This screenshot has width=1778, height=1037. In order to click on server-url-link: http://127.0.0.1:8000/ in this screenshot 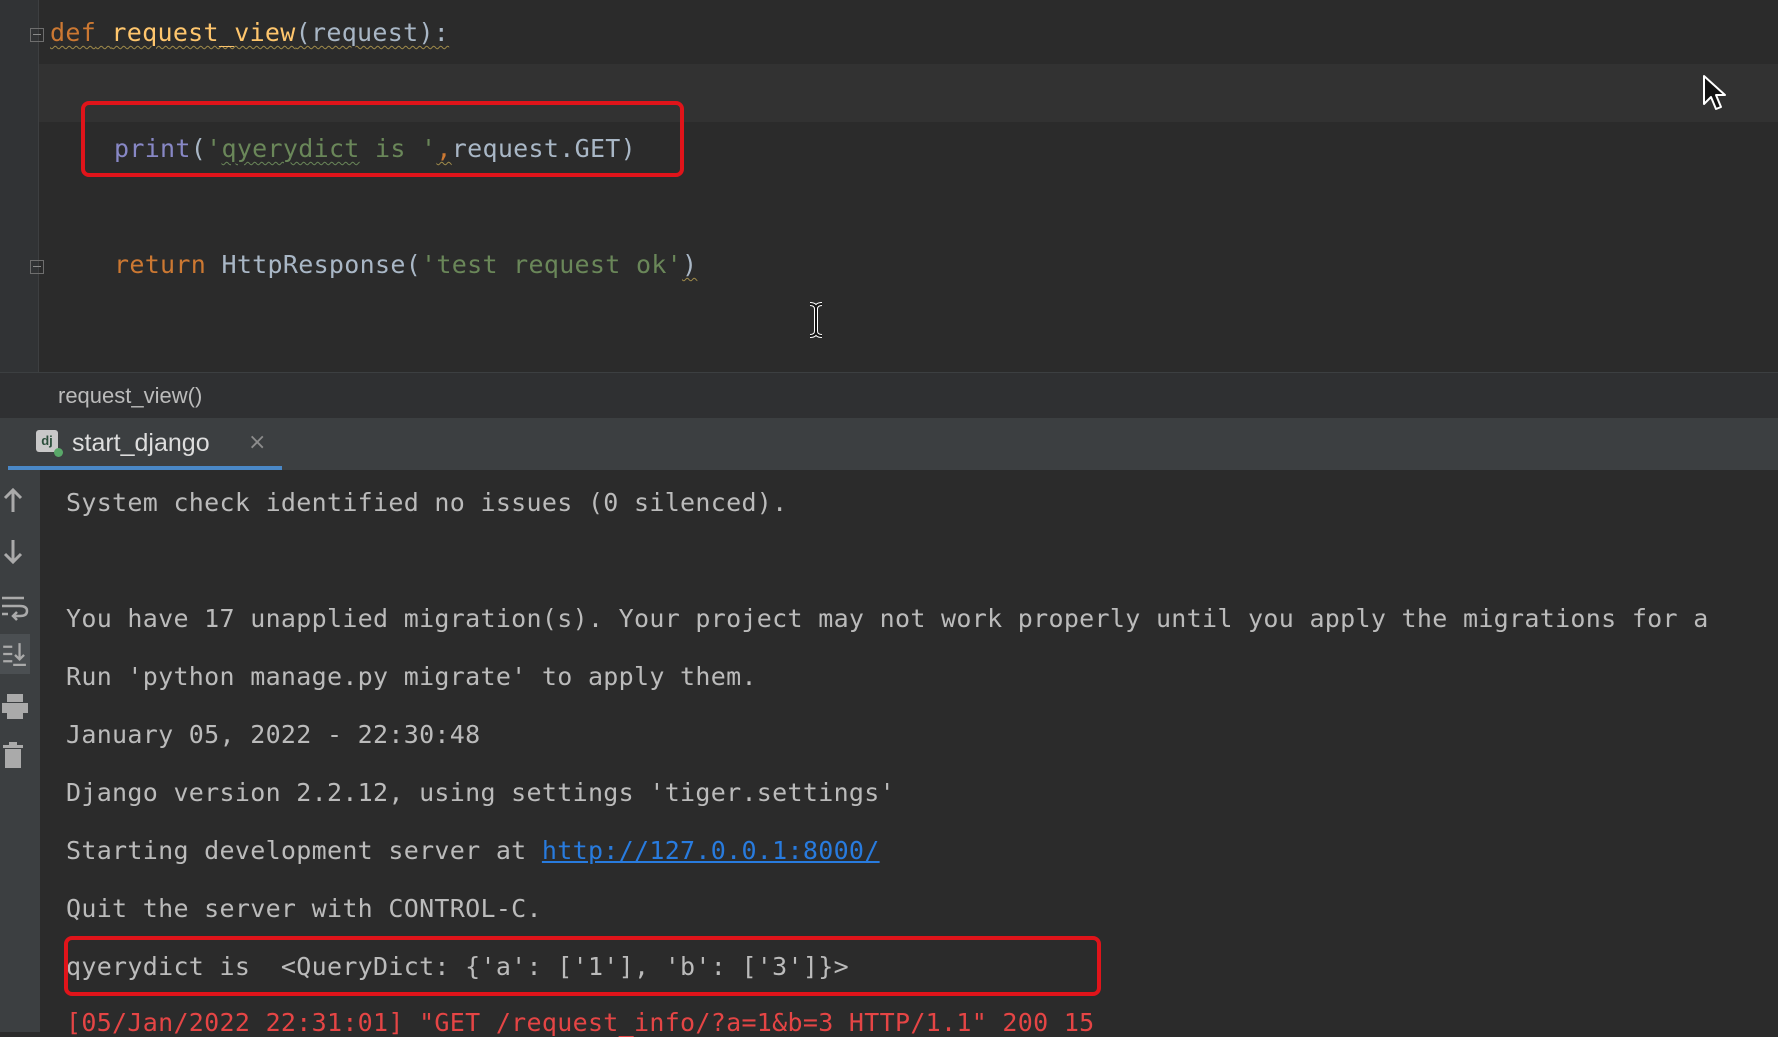, I will do `click(711, 850)`.